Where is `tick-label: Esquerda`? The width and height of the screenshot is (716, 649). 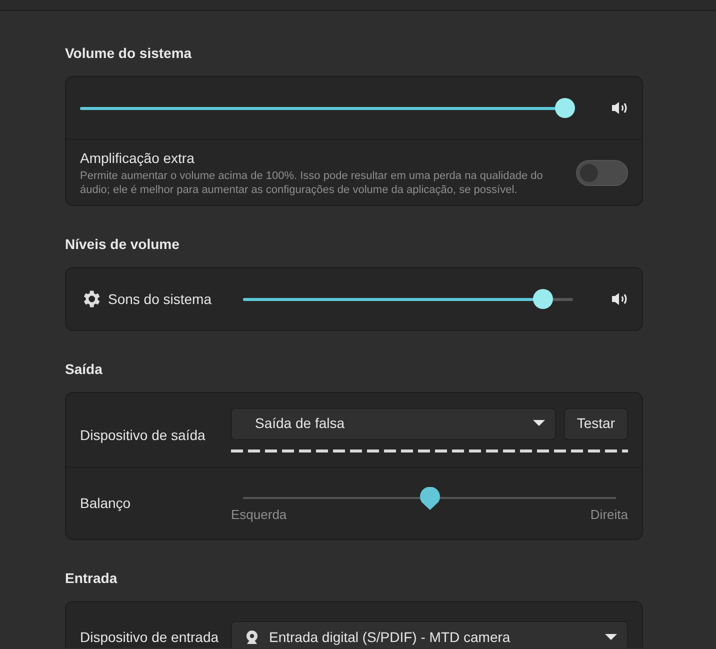 tick-label: Esquerda is located at coordinates (259, 515).